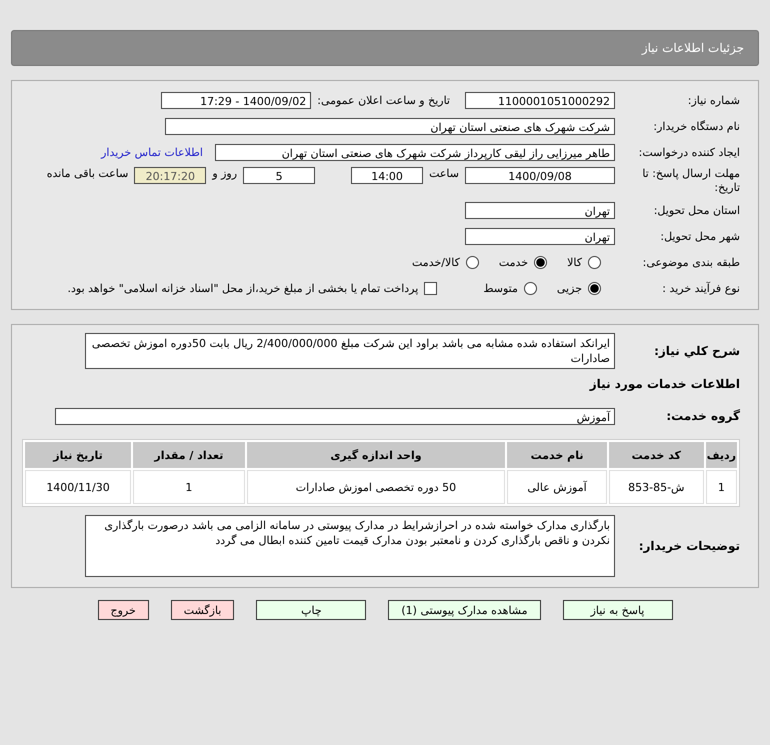 The width and height of the screenshot is (770, 745). I want to click on description-field: ایرانکد استفاده شده مشابه می باشد براود این شرکت مبلغ 2/400/000/000 ریال بابت 50دوره اموزش تخصصی صادارات, so click(350, 351).